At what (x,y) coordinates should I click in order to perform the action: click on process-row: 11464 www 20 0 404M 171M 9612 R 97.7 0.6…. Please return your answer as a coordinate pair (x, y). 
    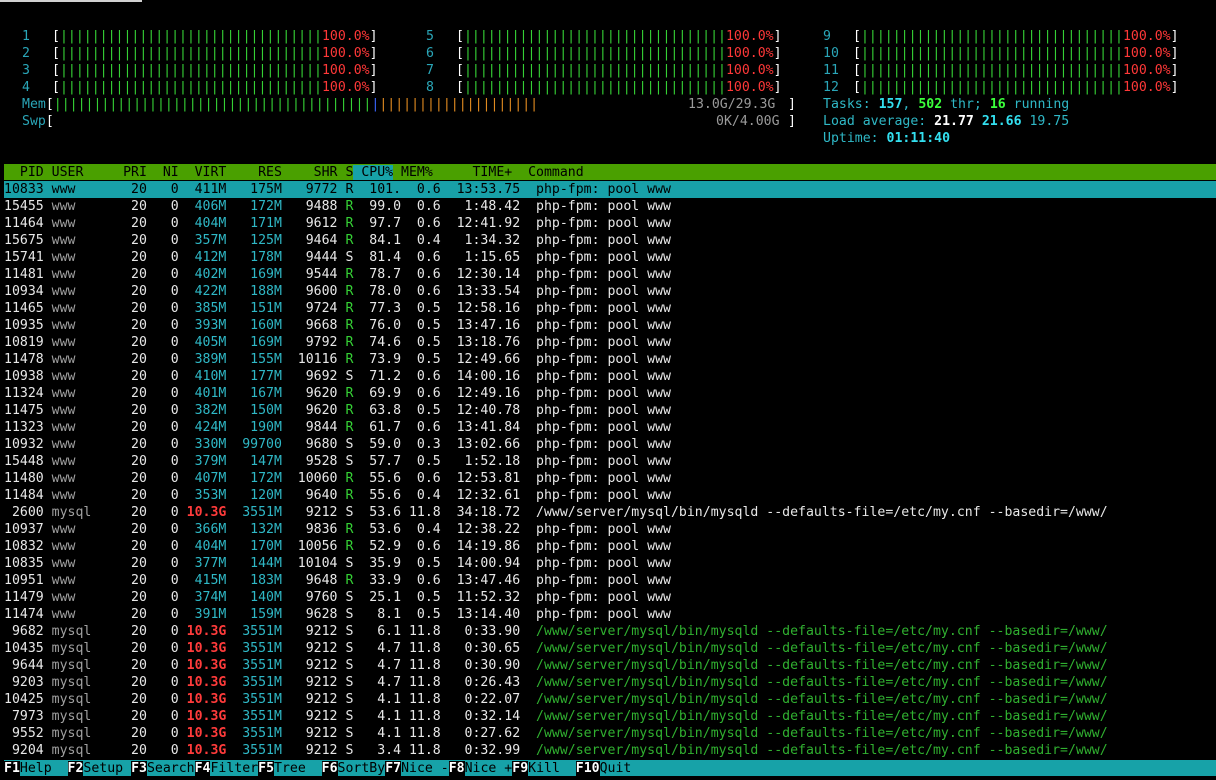
    Looking at the image, I should click on (610, 223).